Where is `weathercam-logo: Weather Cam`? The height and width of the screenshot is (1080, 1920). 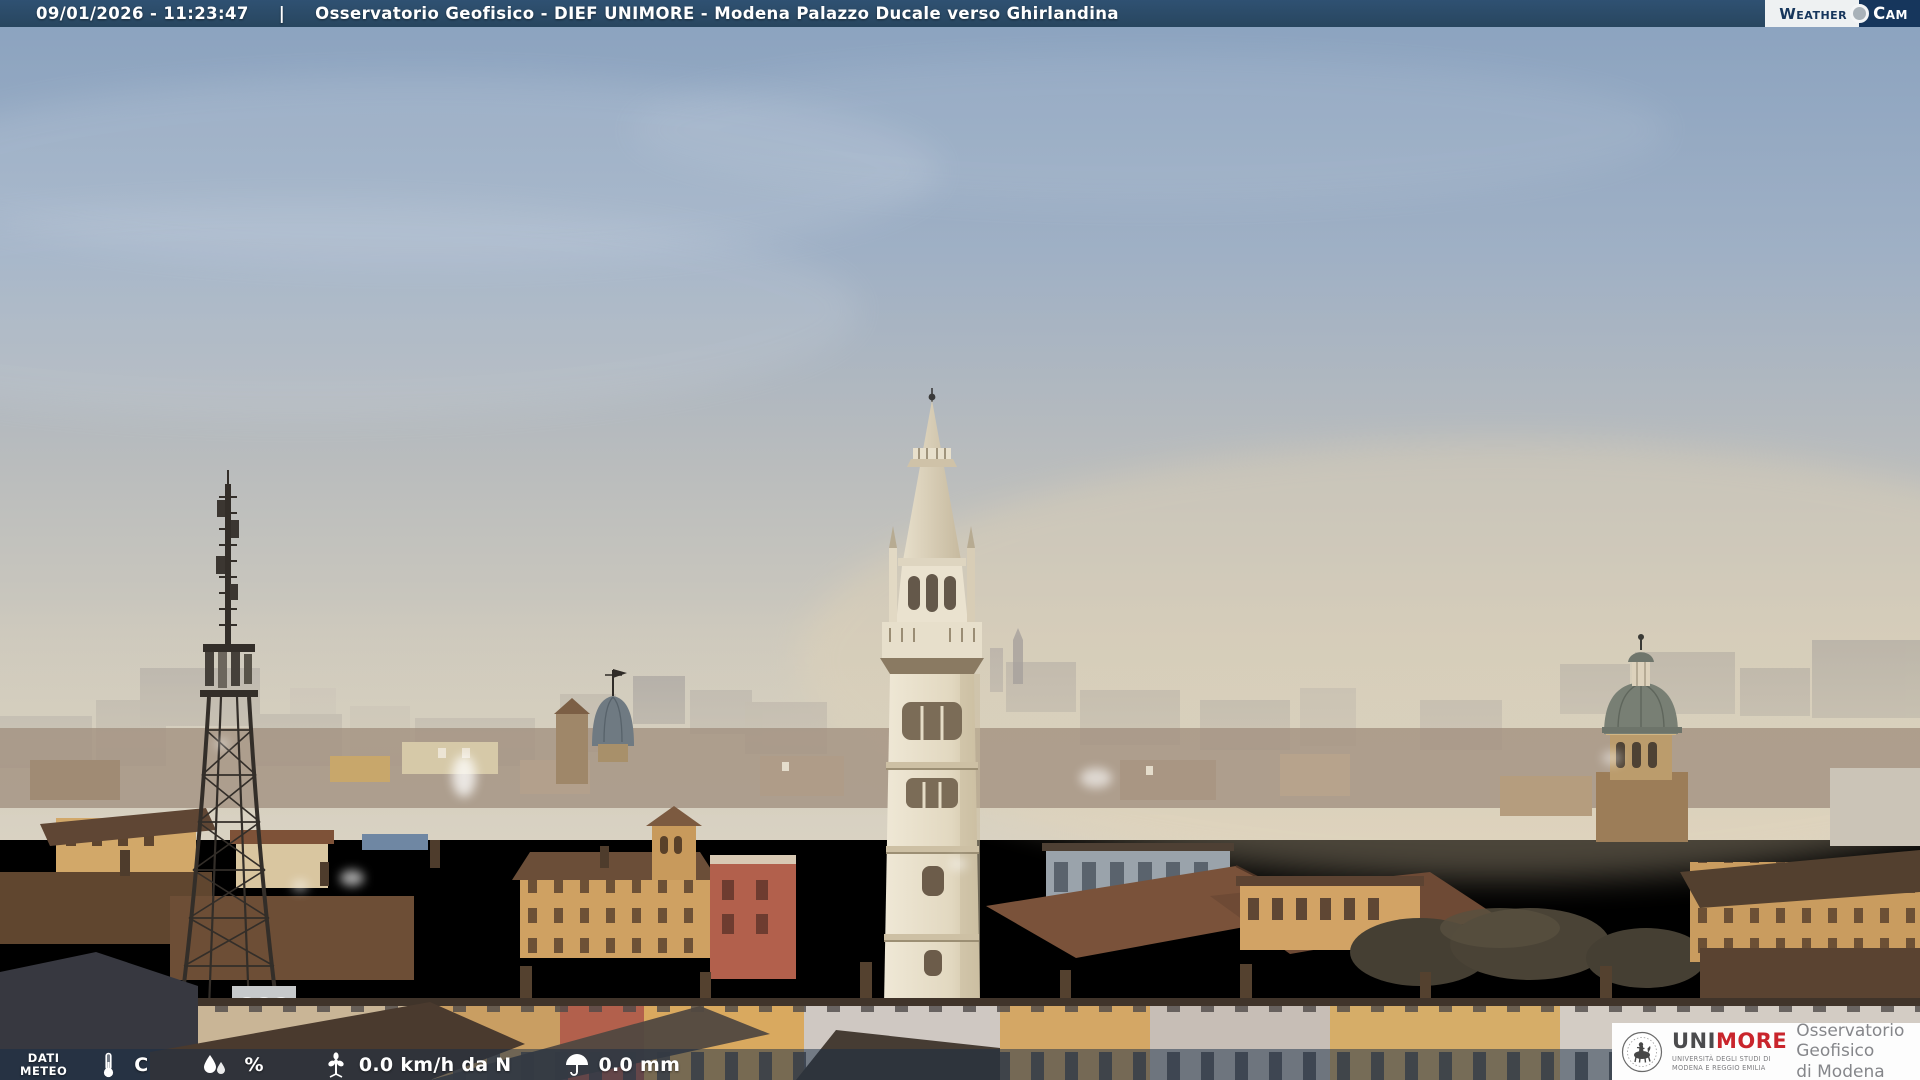
weathercam-logo: Weather Cam is located at coordinates (1842, 13).